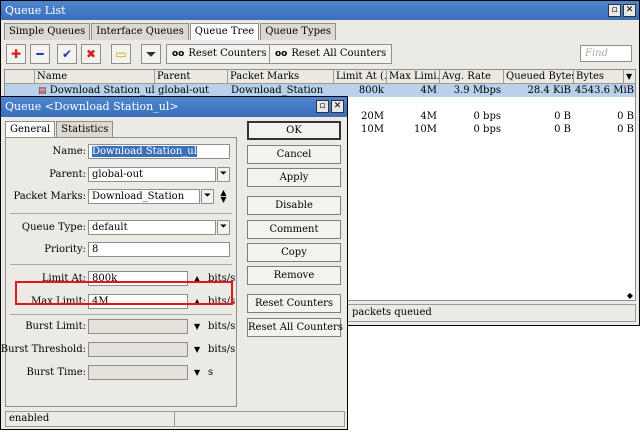 Image resolution: width=640 pixels, height=432 pixels. Describe the element at coordinates (191, 77) in the screenshot. I see `column-header-parent: Parent` at that location.